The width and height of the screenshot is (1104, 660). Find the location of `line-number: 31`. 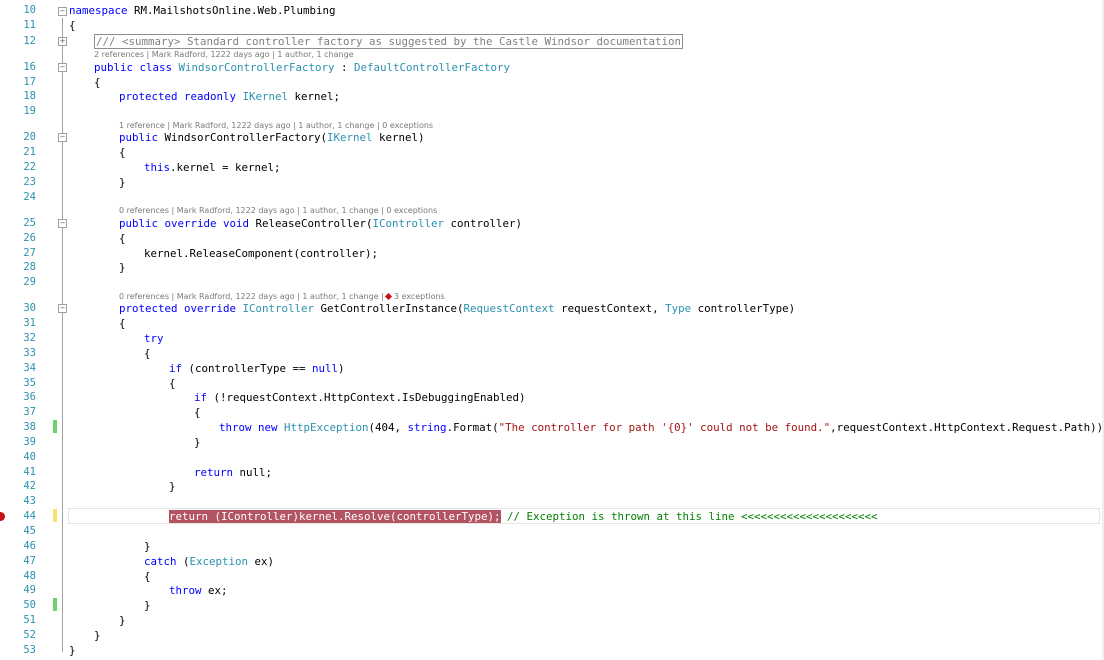

line-number: 31 is located at coordinates (29, 323).